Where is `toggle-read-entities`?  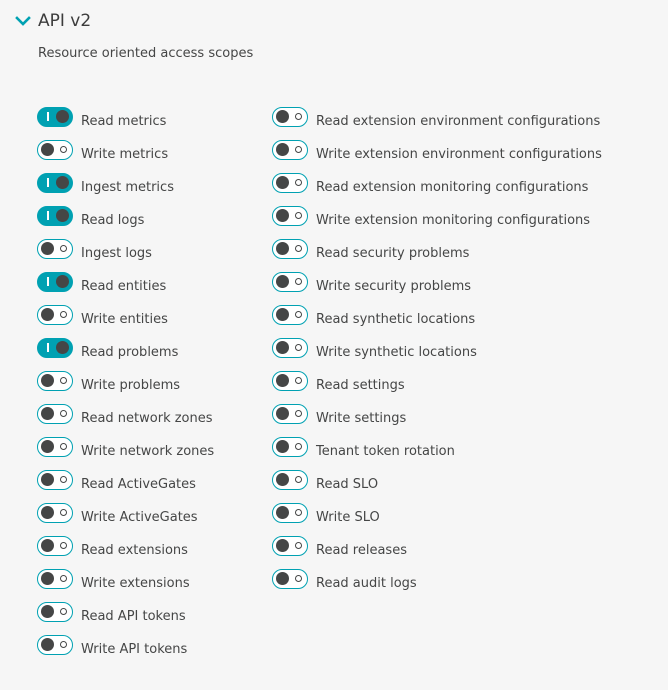
toggle-read-entities is located at coordinates (55, 282).